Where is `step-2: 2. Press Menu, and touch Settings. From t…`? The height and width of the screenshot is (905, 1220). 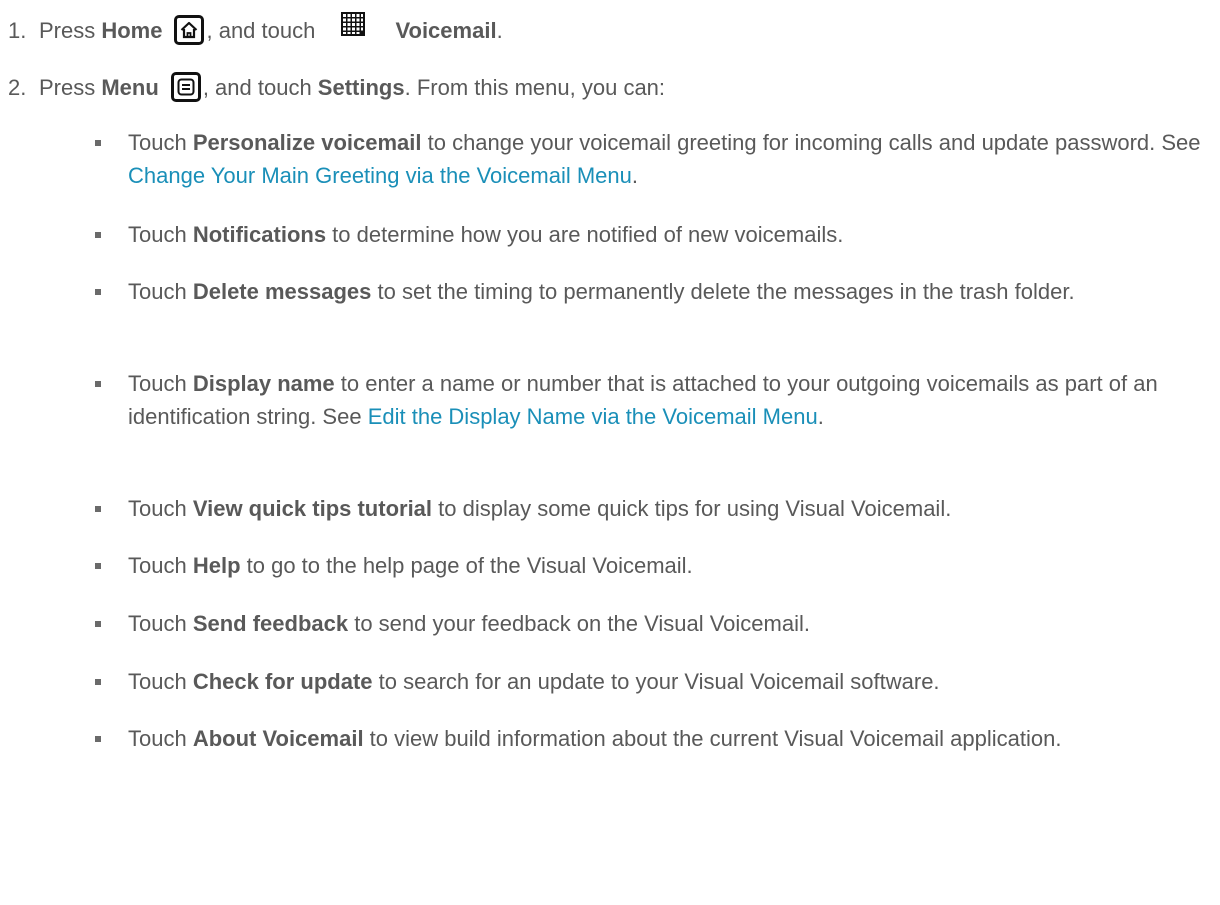 step-2: 2. Press Menu, and touch Settings. From t… is located at coordinates (336, 88).